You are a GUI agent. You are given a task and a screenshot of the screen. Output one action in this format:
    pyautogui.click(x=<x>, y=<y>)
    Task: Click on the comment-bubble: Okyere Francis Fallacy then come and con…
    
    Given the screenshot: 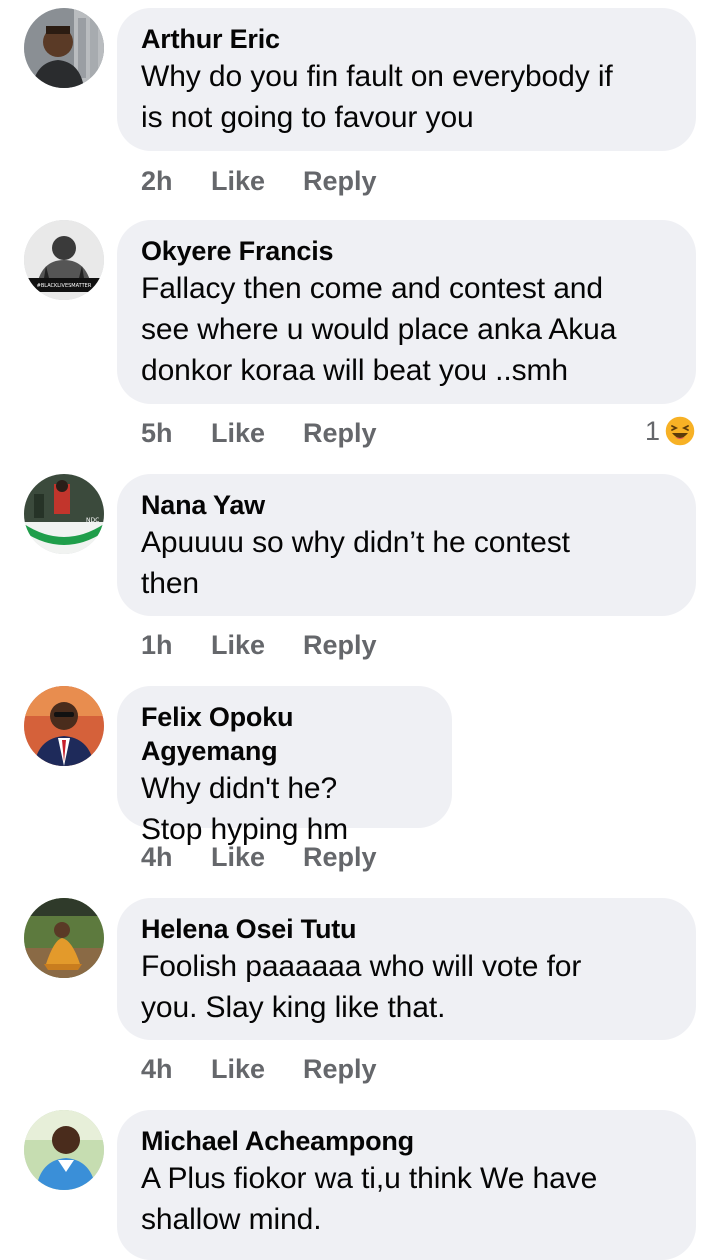 What is the action you would take?
    pyautogui.click(x=406, y=312)
    